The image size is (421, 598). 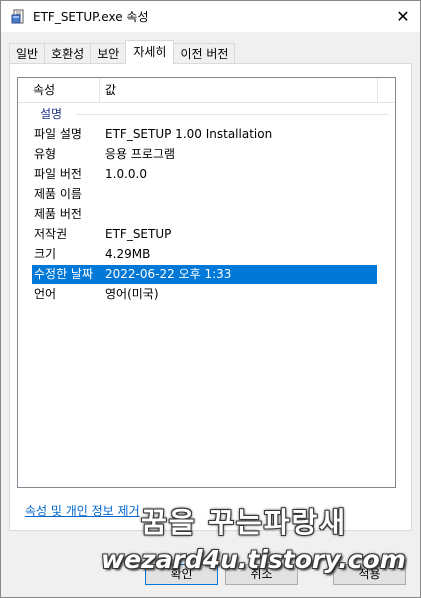 What do you see at coordinates (45, 254) in the screenshot?
I see `property-name: 크기` at bounding box center [45, 254].